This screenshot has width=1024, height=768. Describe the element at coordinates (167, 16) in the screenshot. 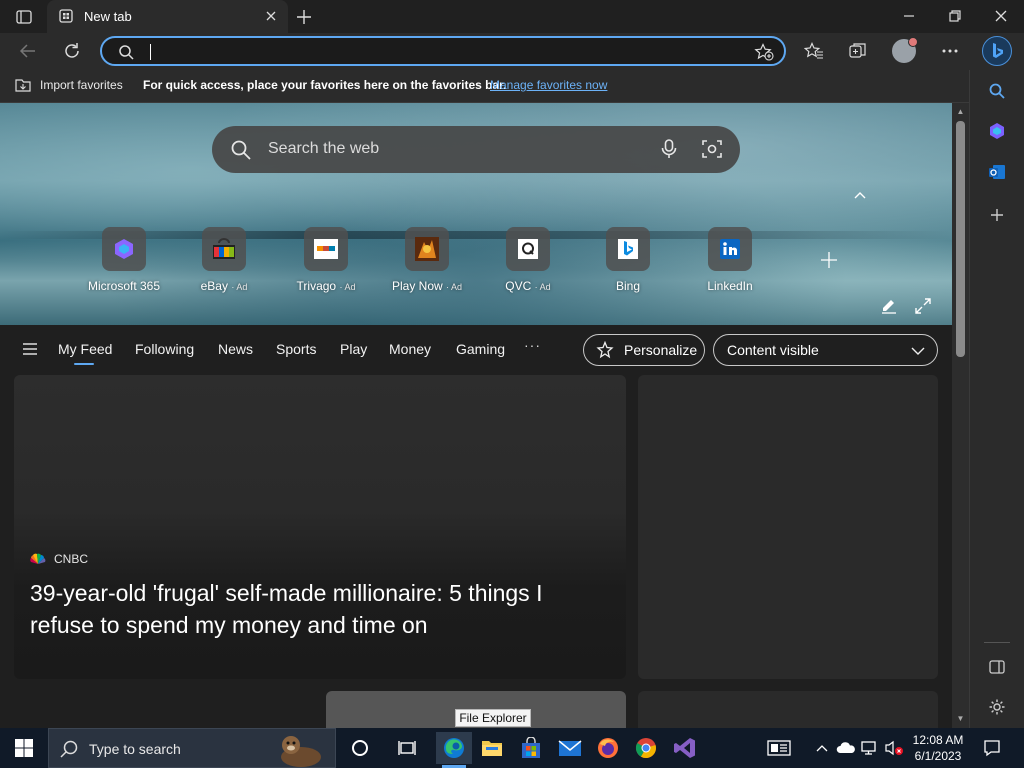

I see `tab-new-tab: New tab` at that location.